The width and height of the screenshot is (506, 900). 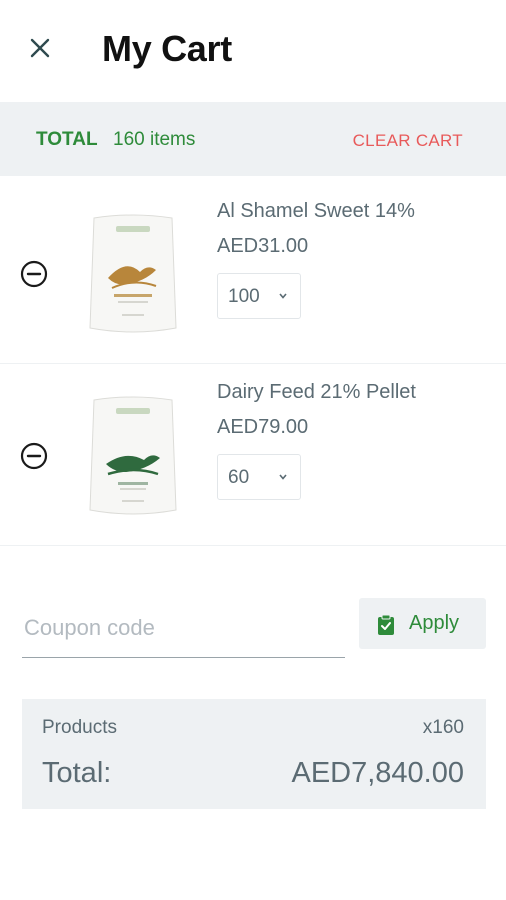 I want to click on products-count: x160, so click(x=443, y=727).